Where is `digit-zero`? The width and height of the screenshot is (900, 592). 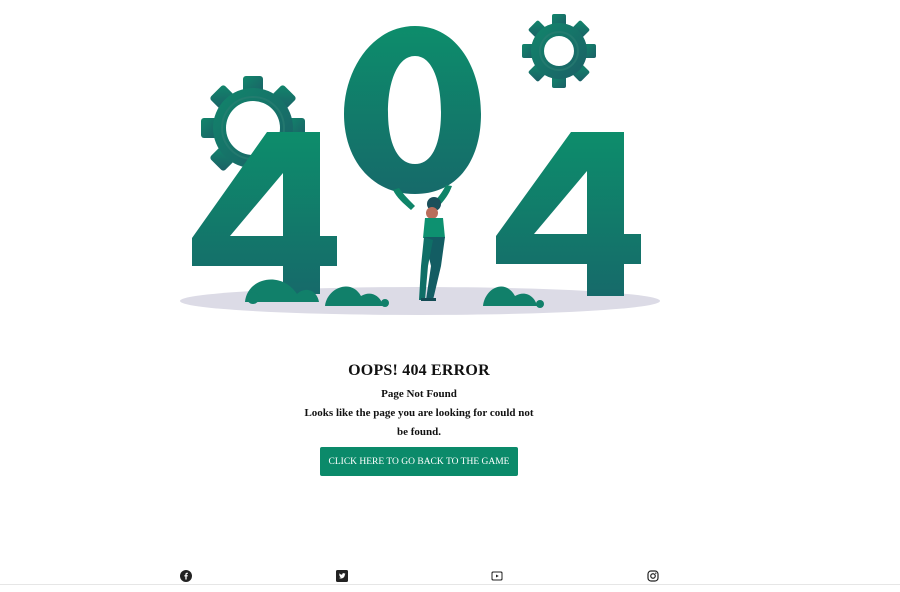 digit-zero is located at coordinates (412, 110).